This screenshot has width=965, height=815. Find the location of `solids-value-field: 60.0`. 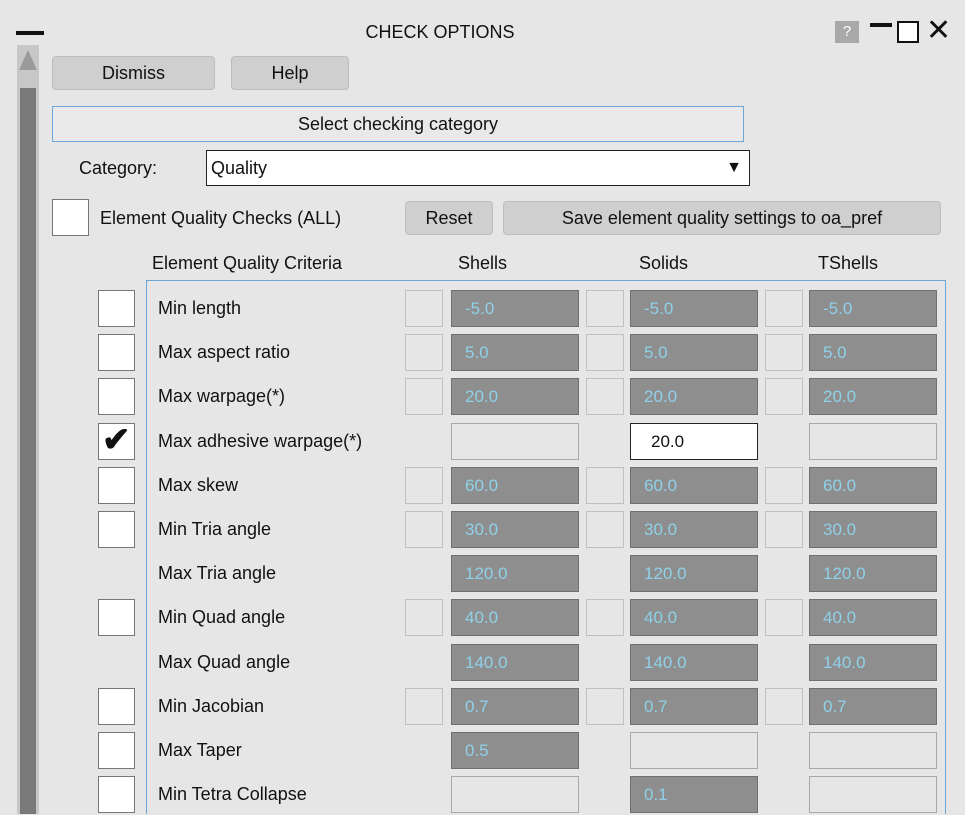

solids-value-field: 60.0 is located at coordinates (694, 485).